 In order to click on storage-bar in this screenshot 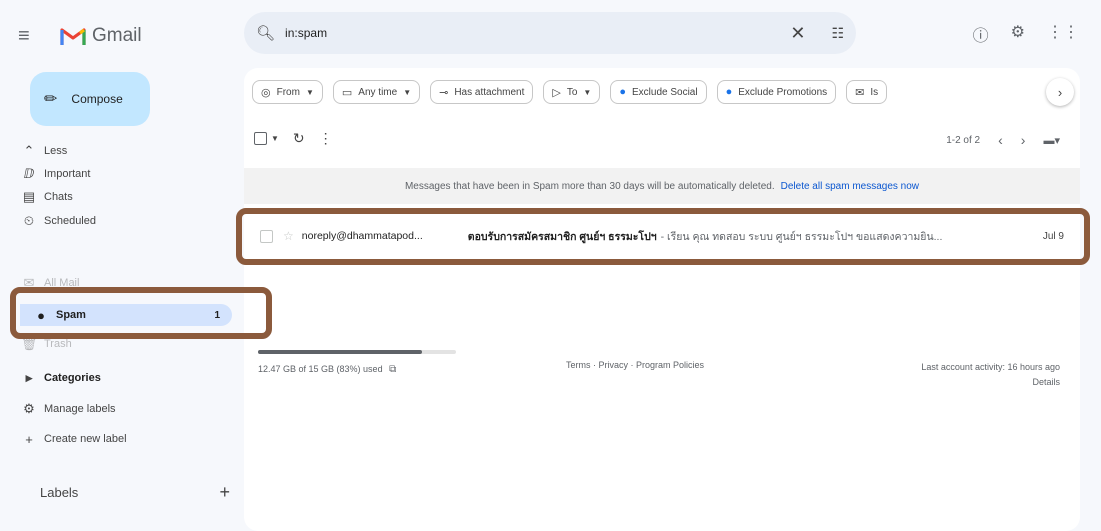, I will do `click(357, 352)`.